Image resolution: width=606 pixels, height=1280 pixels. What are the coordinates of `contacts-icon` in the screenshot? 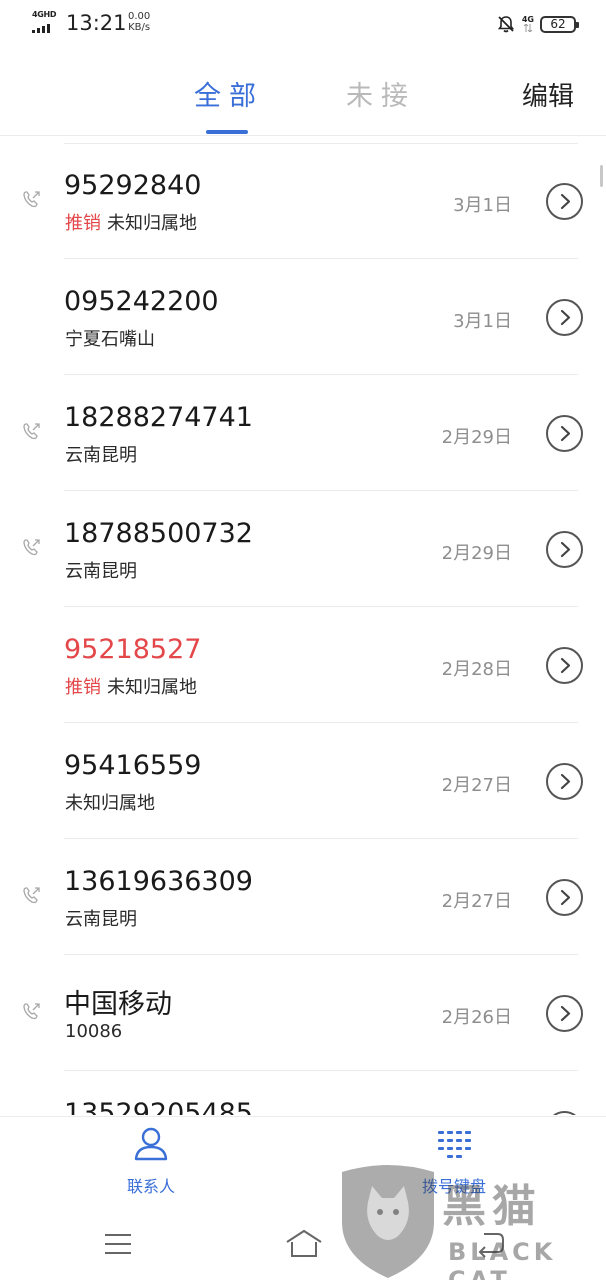 It's located at (151, 1144).